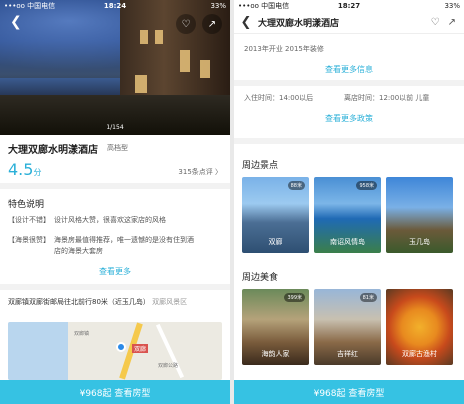 This screenshot has width=464, height=404. I want to click on food-list: 399米 海韵人家 81米 吉祥红 双廊古渔村, so click(347, 327).